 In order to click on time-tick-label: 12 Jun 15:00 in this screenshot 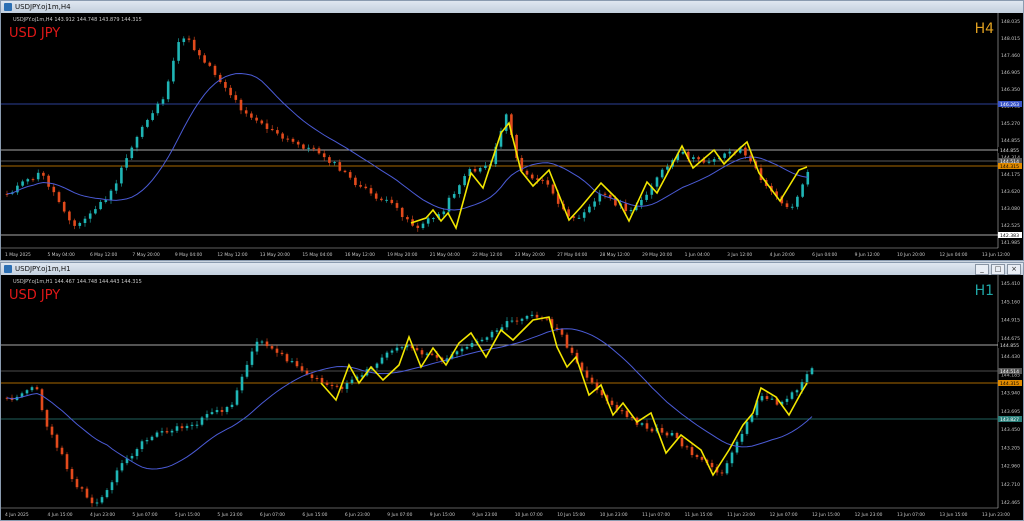, I will do `click(826, 515)`.